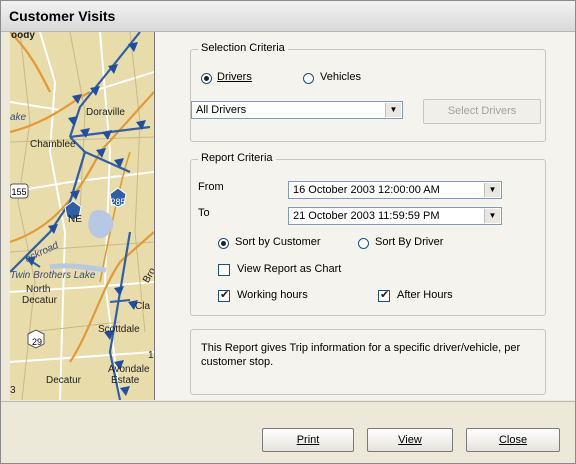  I want to click on from-date-value: 16 October 2003 12:00:00 AM, so click(366, 190).